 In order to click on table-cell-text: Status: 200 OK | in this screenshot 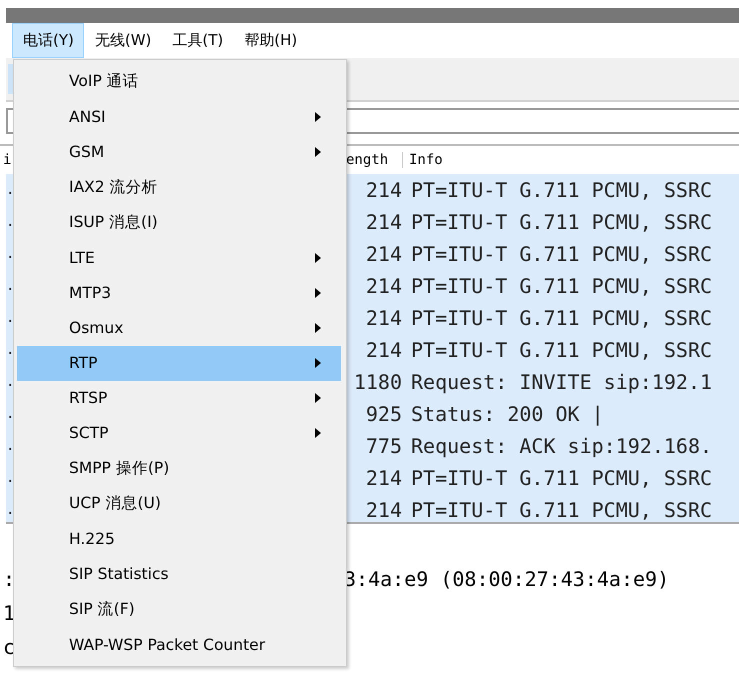, I will do `click(507, 414)`.